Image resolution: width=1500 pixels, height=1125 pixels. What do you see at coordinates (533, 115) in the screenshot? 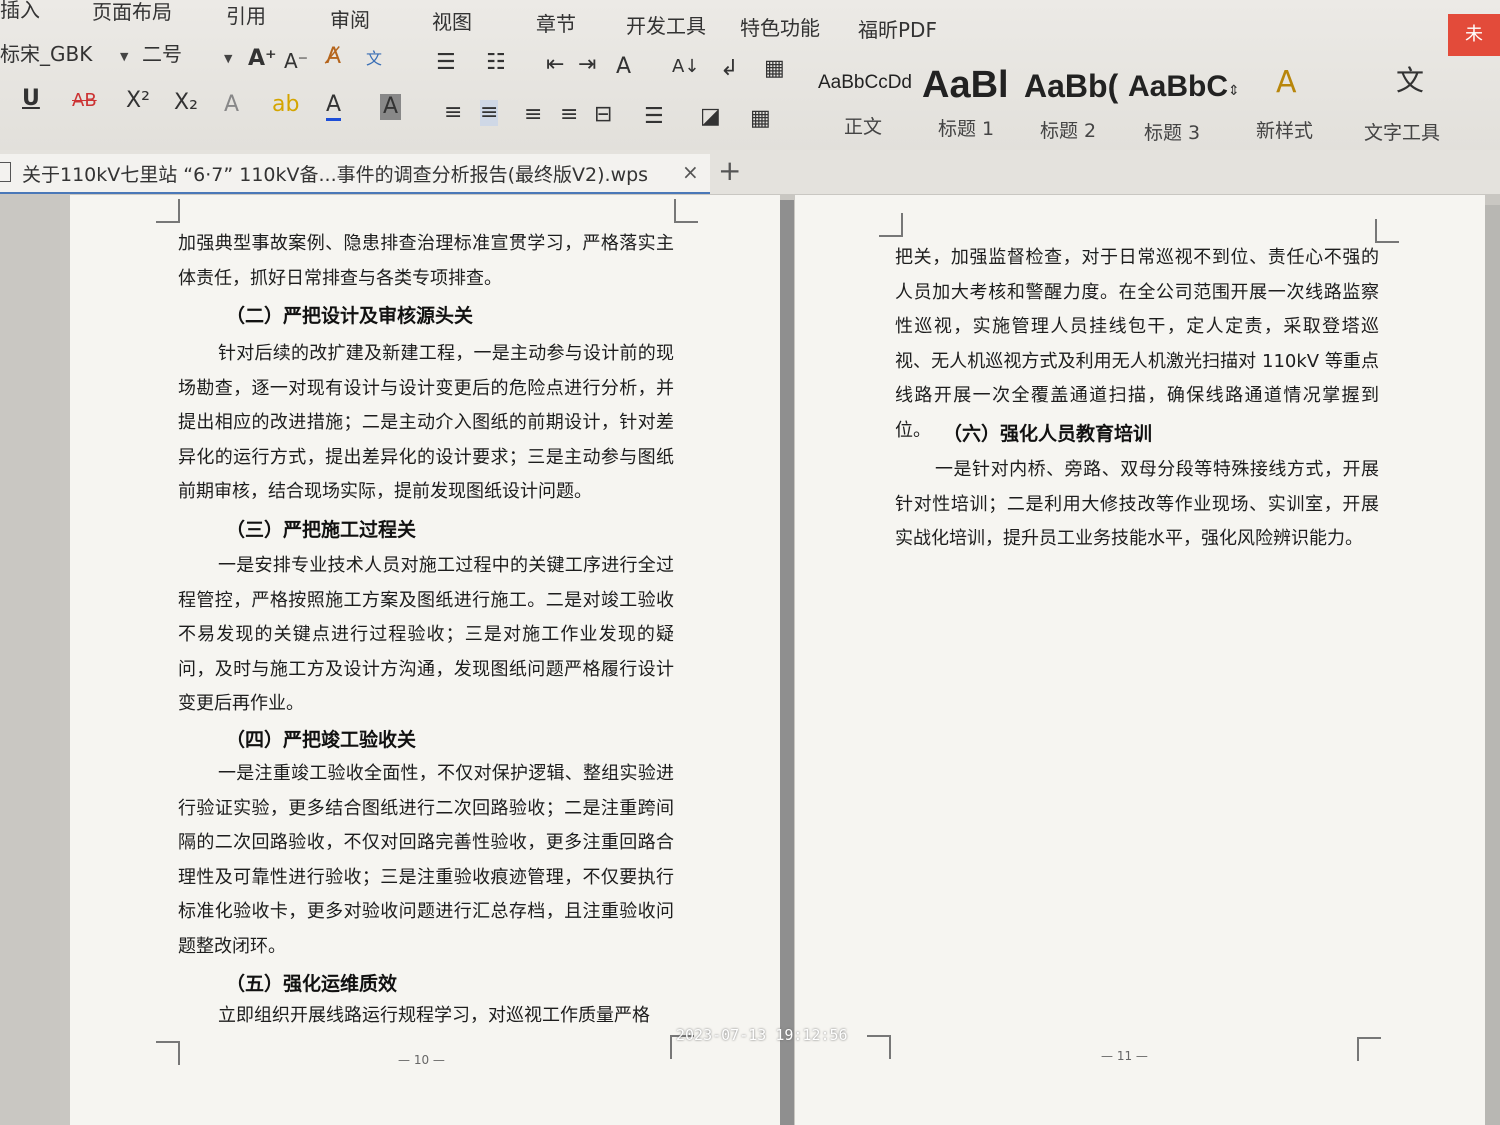
I see `align-right-icon: ≡` at bounding box center [533, 115].